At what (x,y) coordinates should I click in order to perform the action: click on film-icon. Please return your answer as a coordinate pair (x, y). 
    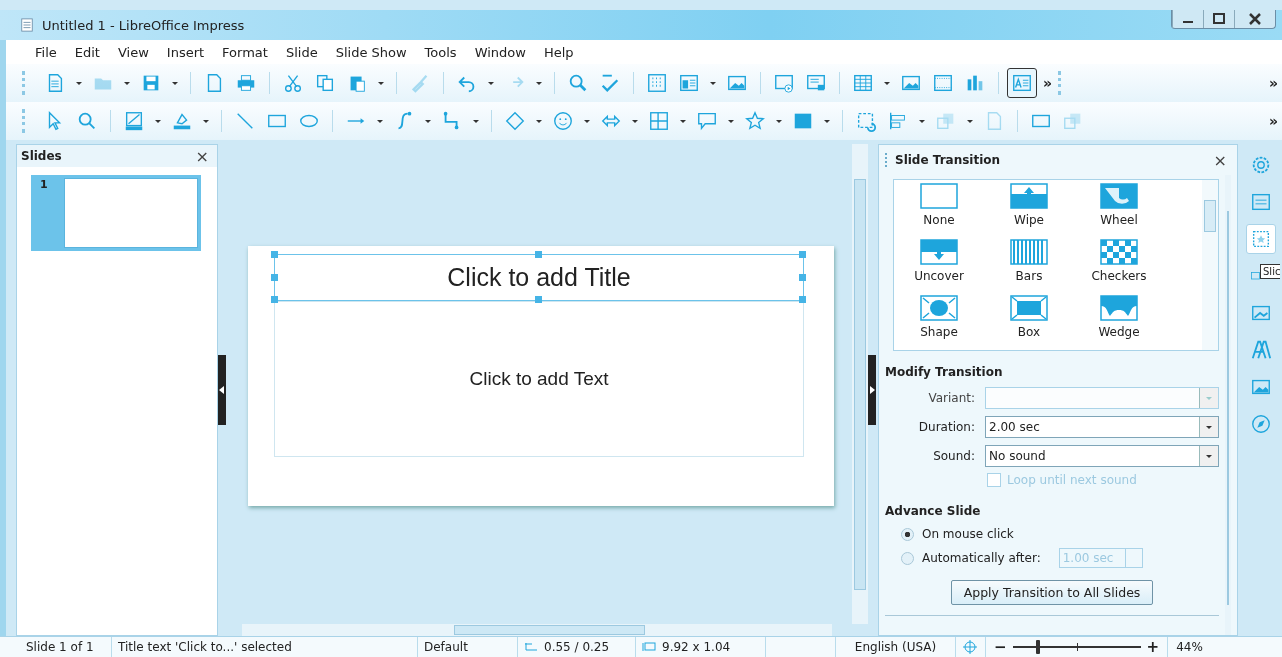
    Looking at the image, I should click on (943, 83).